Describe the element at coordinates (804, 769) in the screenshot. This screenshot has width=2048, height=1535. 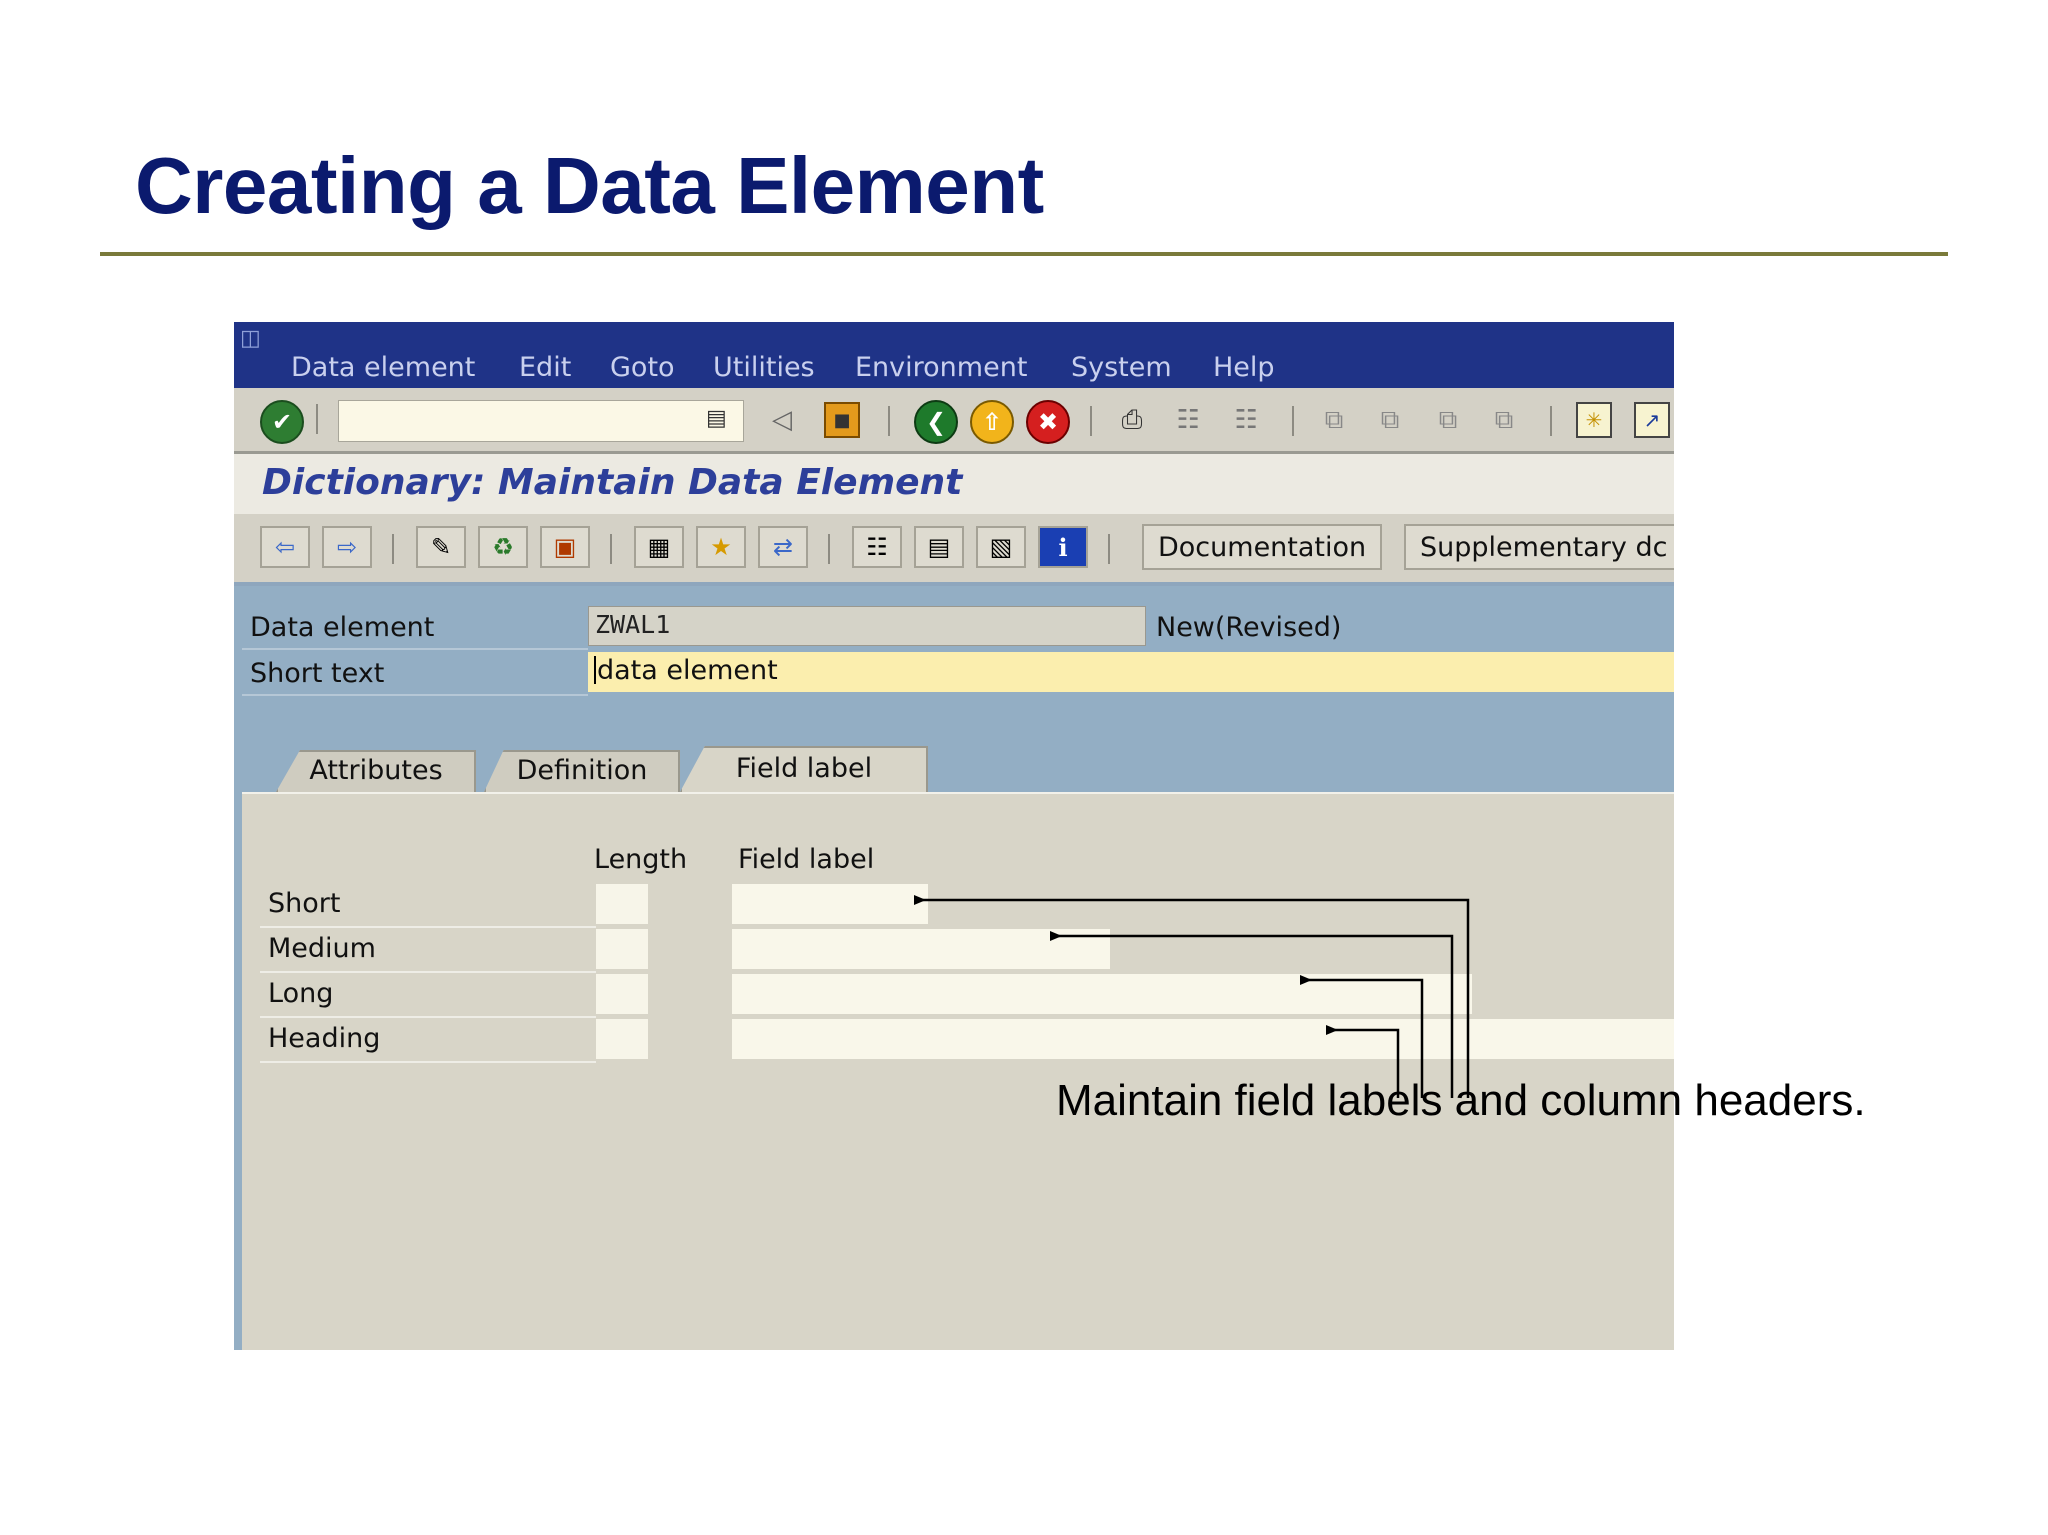
I see `tab-field-label: Field label` at that location.